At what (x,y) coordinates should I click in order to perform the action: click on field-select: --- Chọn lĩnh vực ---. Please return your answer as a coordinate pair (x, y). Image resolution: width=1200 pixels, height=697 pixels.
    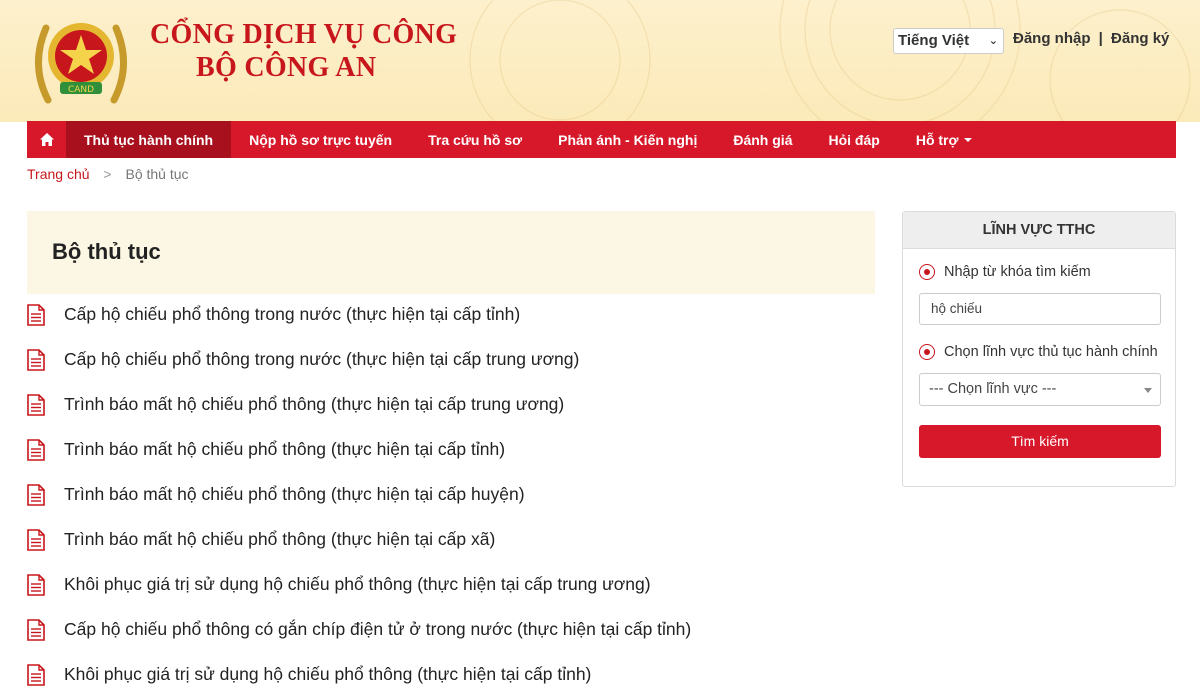
    Looking at the image, I should click on (1040, 389).